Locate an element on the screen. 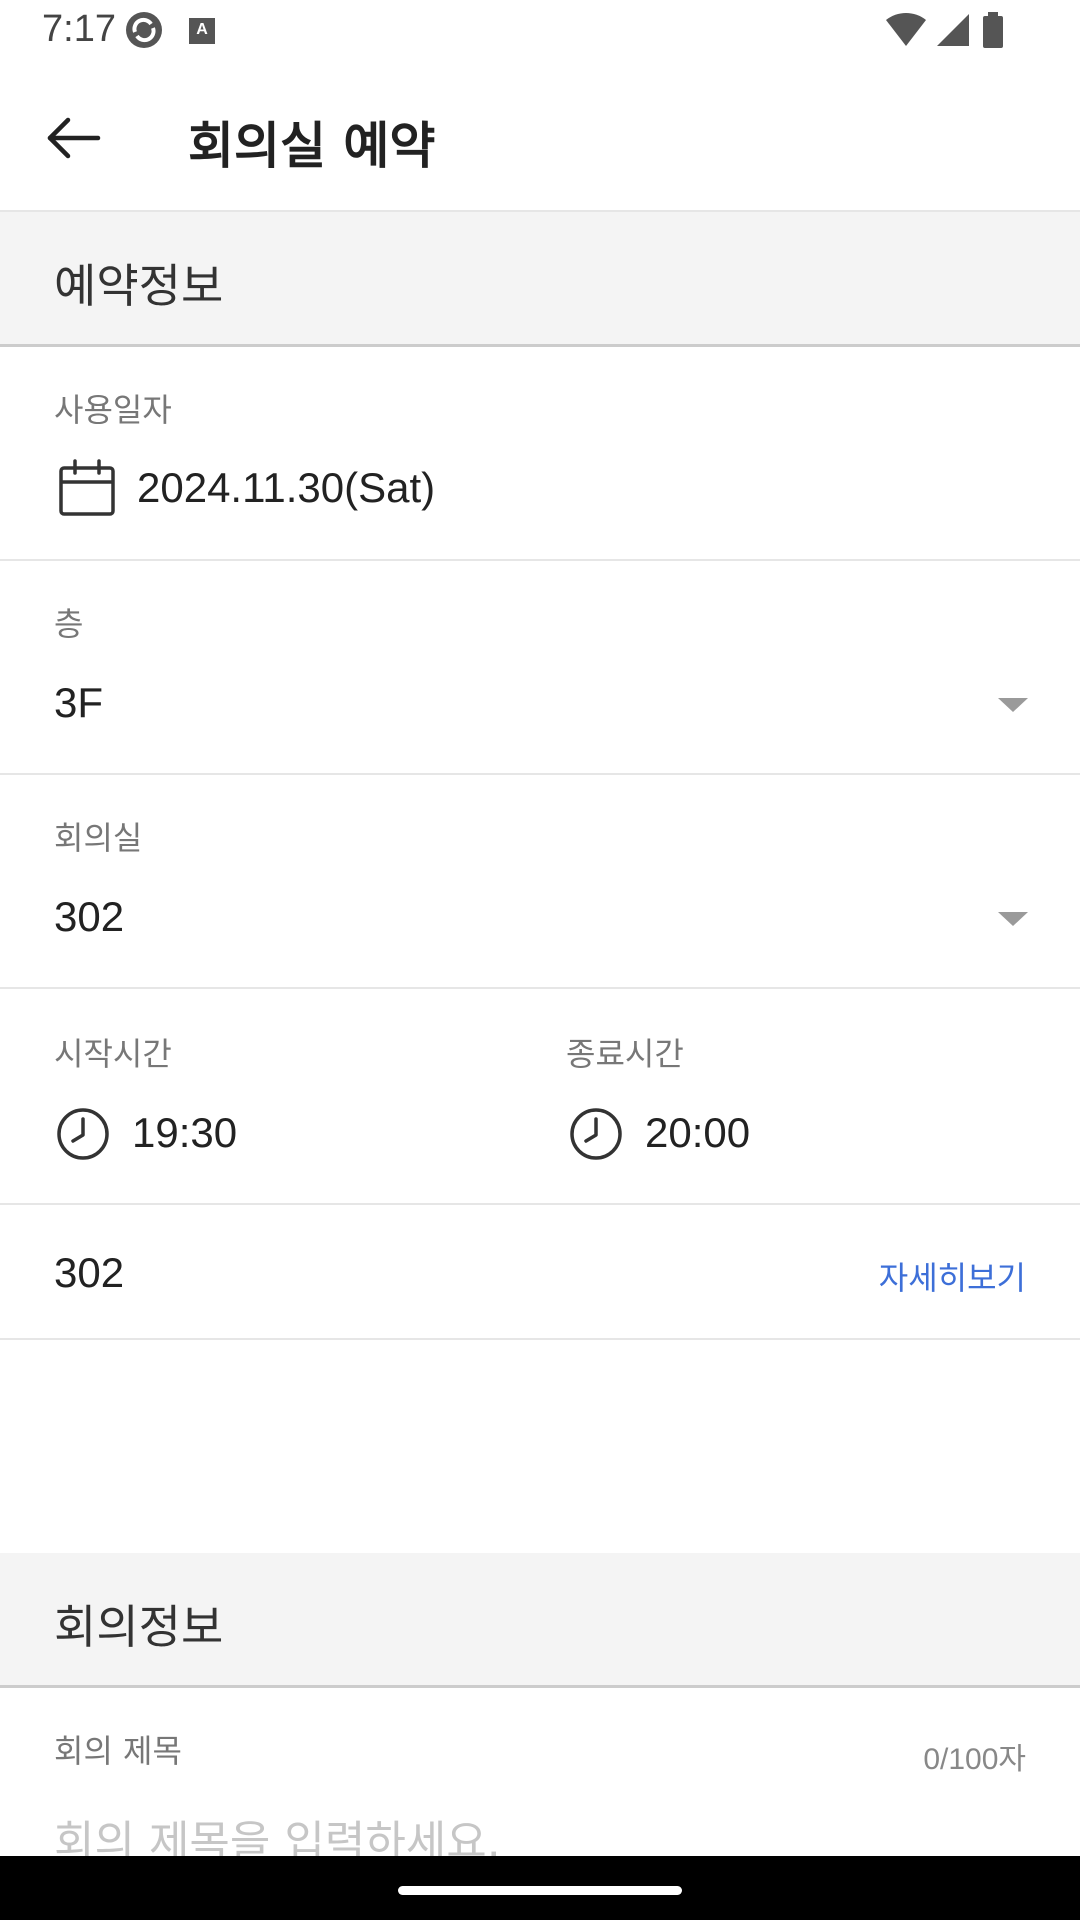  meeting-title-input: 회의 제목을 입력하세요. is located at coordinates (277, 1831).